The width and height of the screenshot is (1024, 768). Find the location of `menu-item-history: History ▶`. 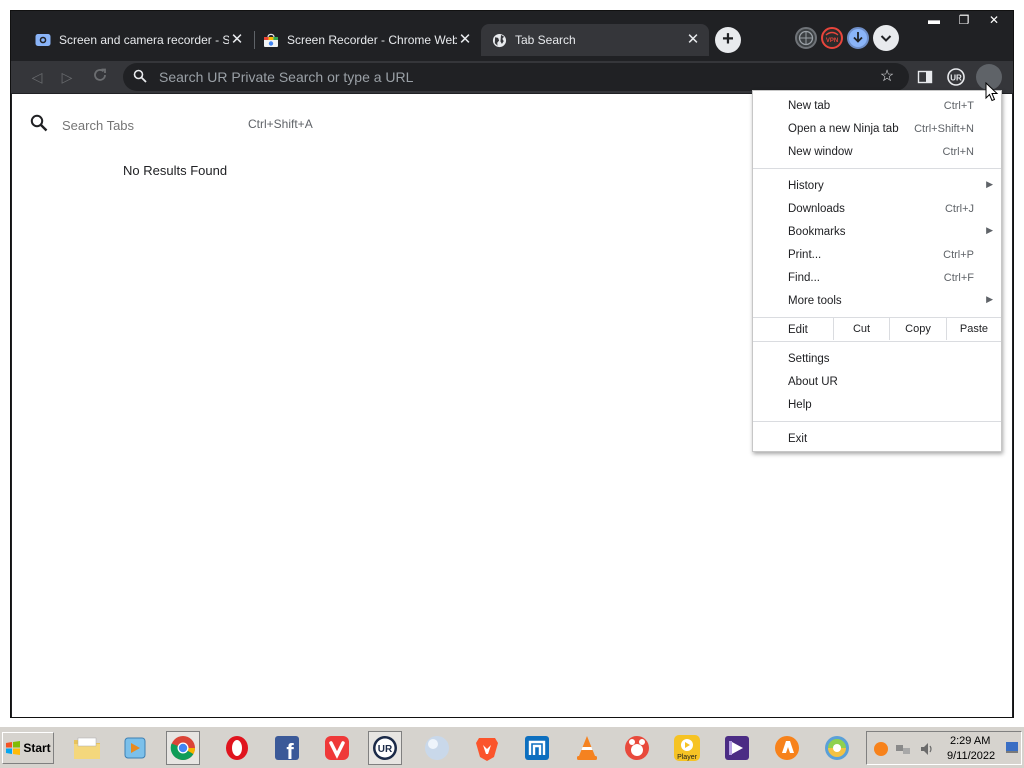

menu-item-history: History ▶ is located at coordinates (877, 186).